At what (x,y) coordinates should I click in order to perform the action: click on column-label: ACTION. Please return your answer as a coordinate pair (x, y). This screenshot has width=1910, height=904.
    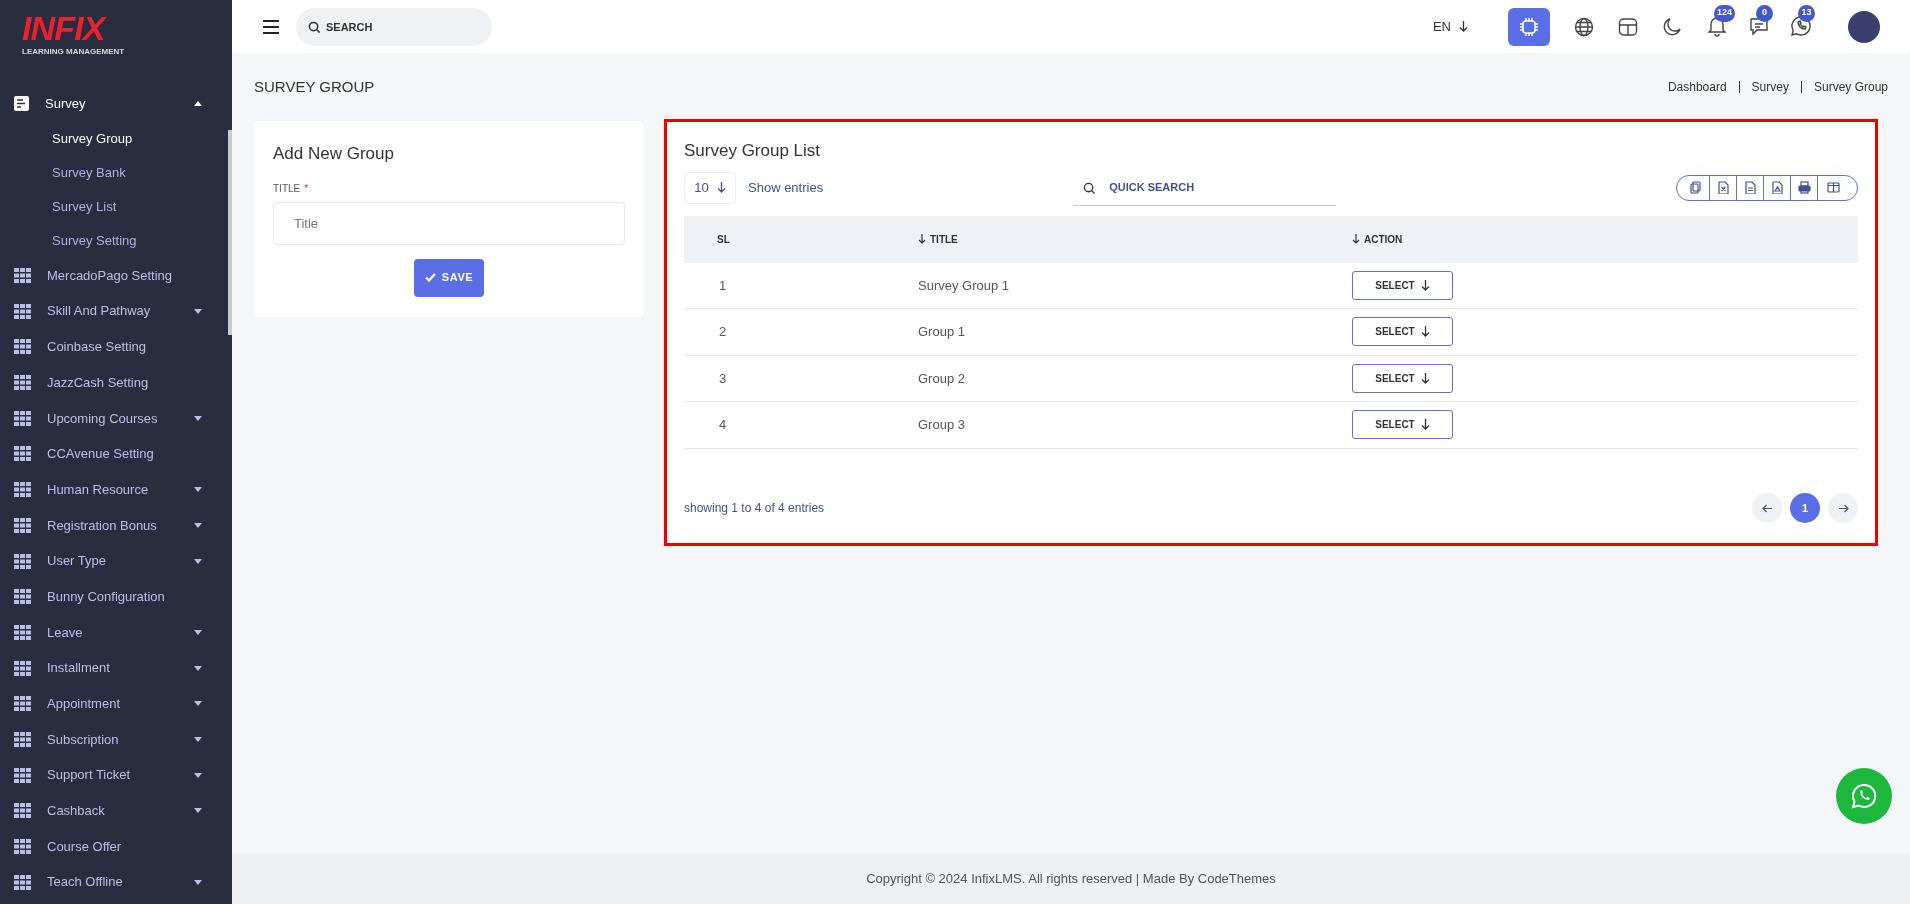
    Looking at the image, I should click on (1383, 239).